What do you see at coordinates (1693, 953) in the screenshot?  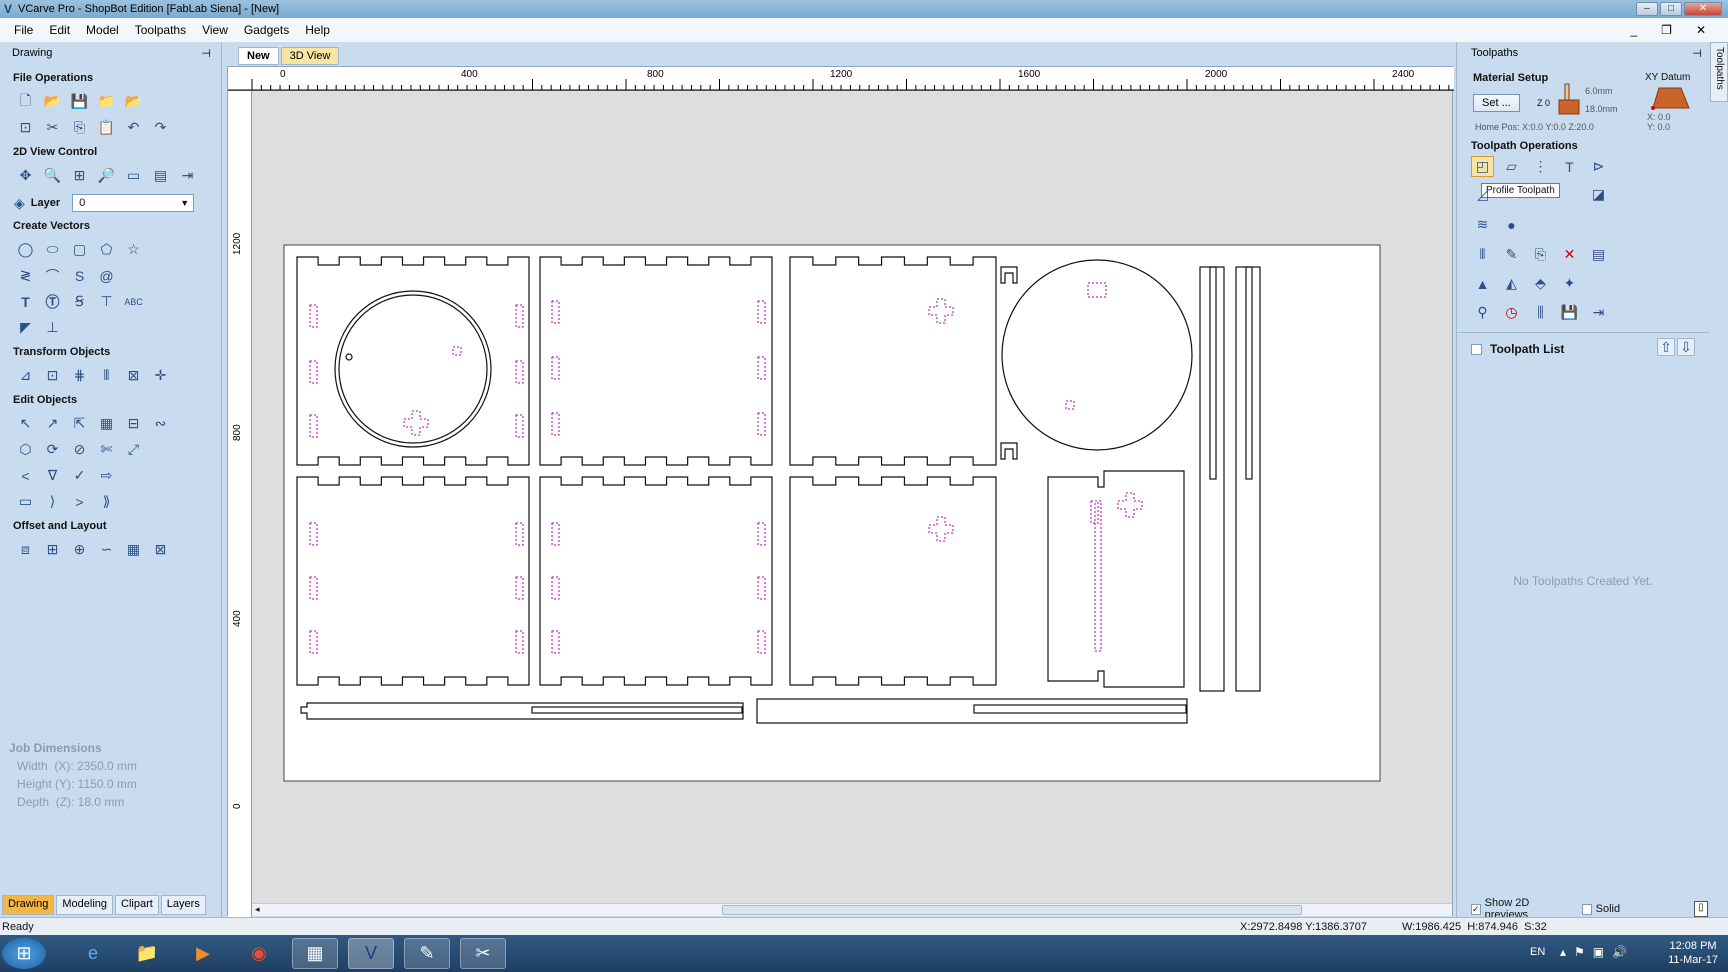 I see `system-clock: 12:08 PM 11-Mar-17` at bounding box center [1693, 953].